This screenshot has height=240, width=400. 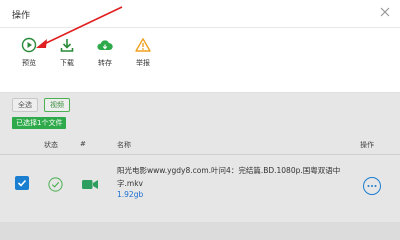 I want to click on report-button: 举报, so click(x=143, y=56).